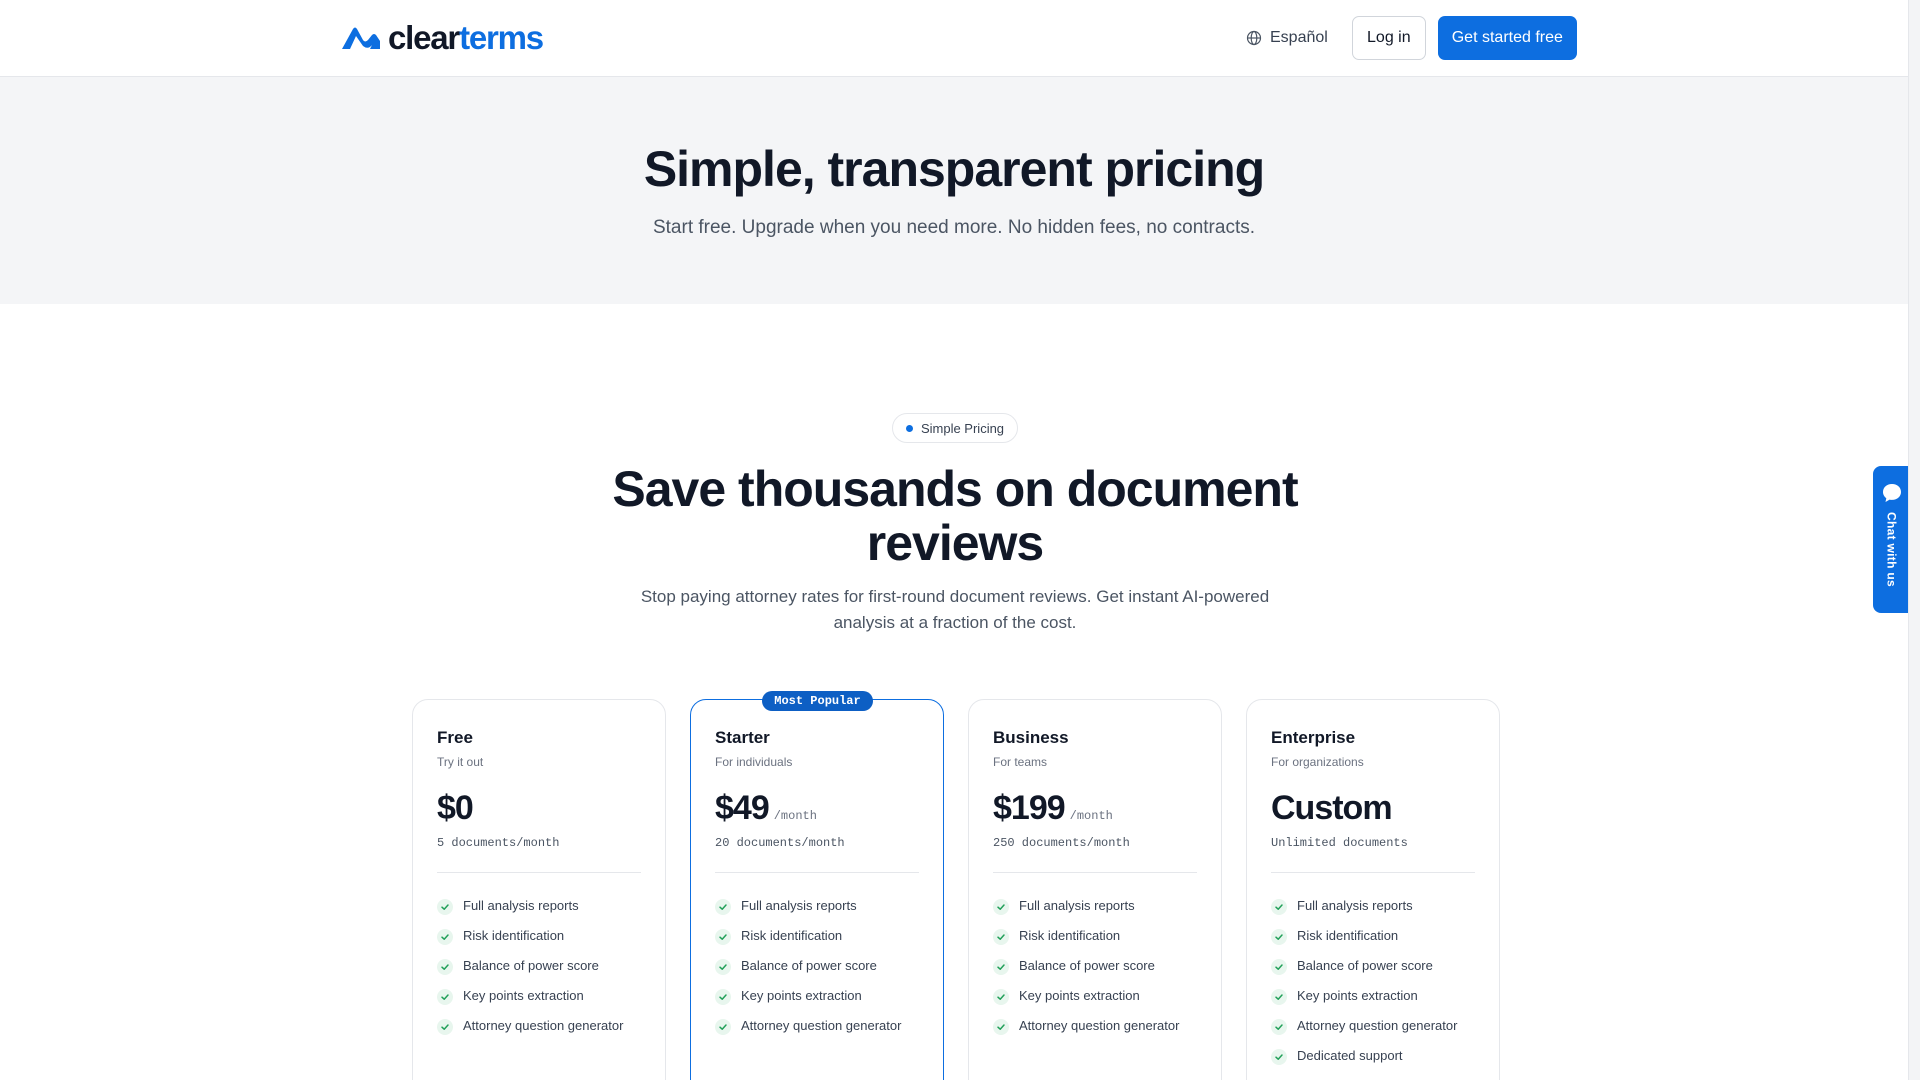 Image resolution: width=1920 pixels, height=1080 pixels. What do you see at coordinates (1254, 38) in the screenshot?
I see `globe-icon` at bounding box center [1254, 38].